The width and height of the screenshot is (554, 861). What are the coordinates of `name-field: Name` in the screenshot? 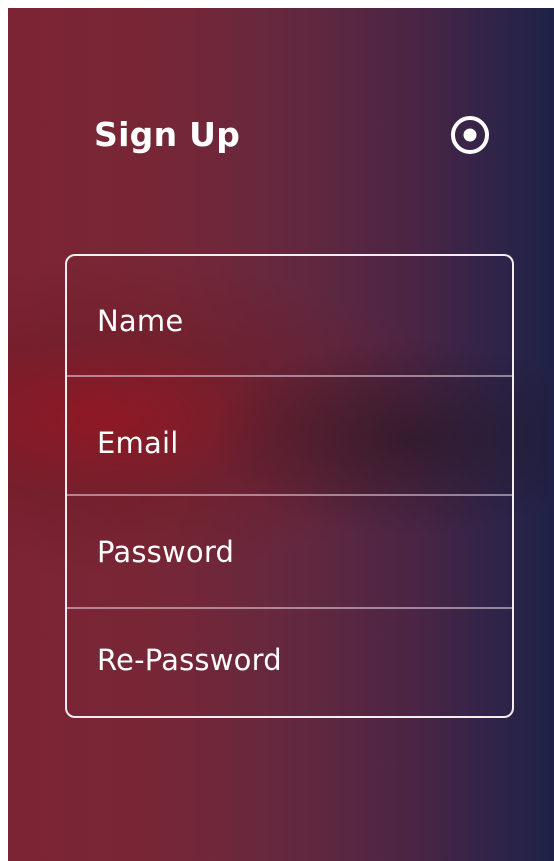 It's located at (289, 316).